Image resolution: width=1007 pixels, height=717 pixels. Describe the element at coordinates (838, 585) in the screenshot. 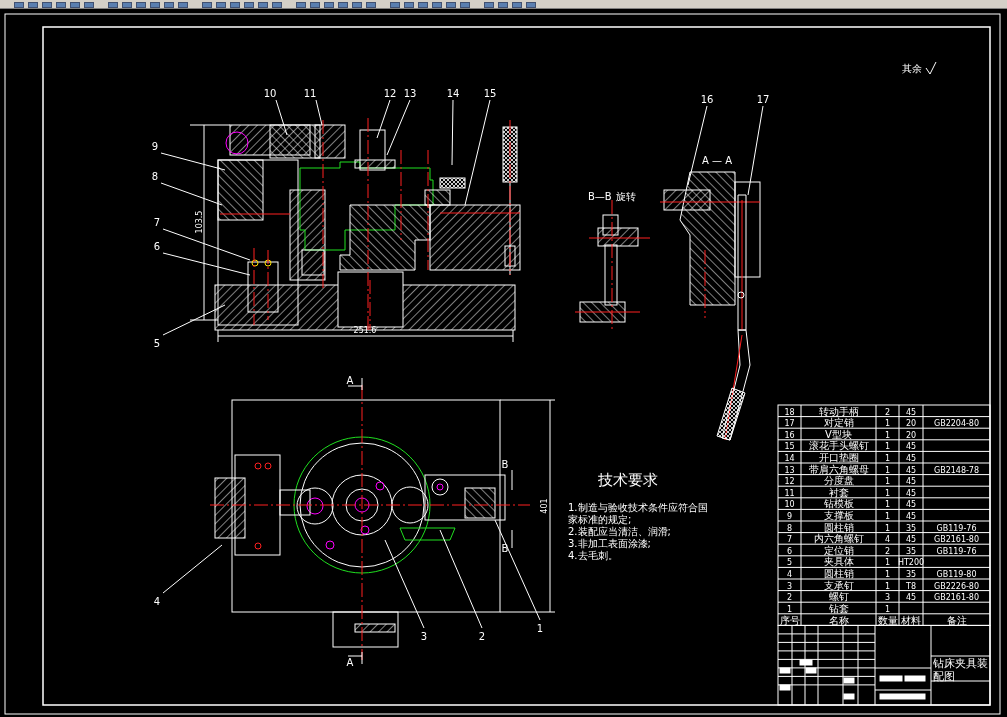

I see `table-cell: 支承钉` at that location.